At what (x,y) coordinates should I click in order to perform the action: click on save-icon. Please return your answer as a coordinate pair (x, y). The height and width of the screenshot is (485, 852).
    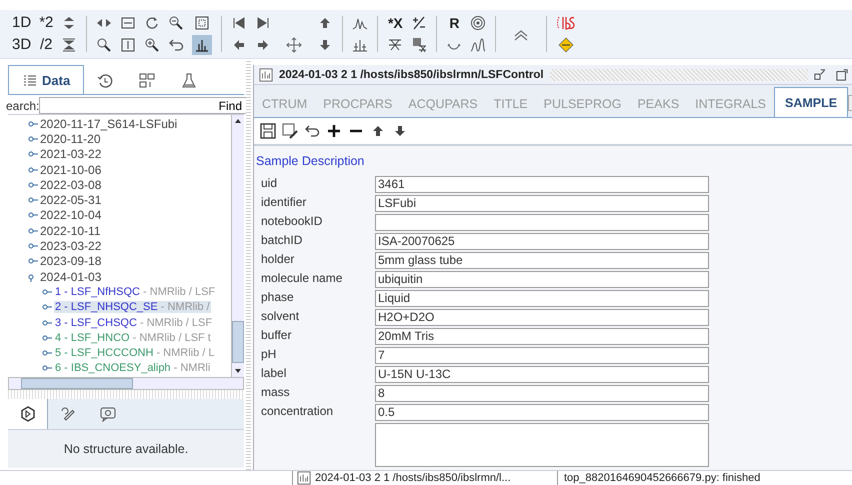
    Looking at the image, I should click on (268, 131).